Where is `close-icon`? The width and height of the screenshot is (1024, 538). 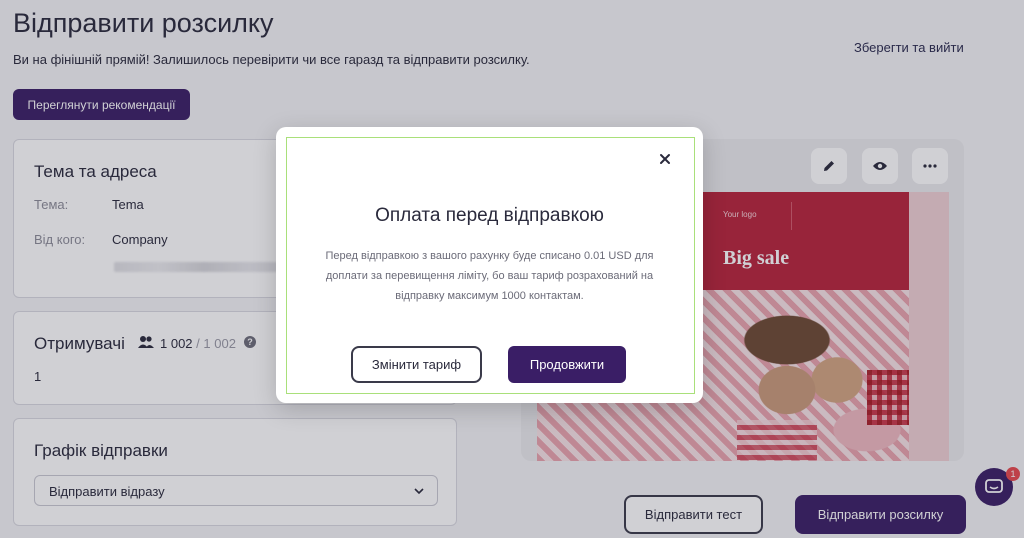
close-icon is located at coordinates (665, 159).